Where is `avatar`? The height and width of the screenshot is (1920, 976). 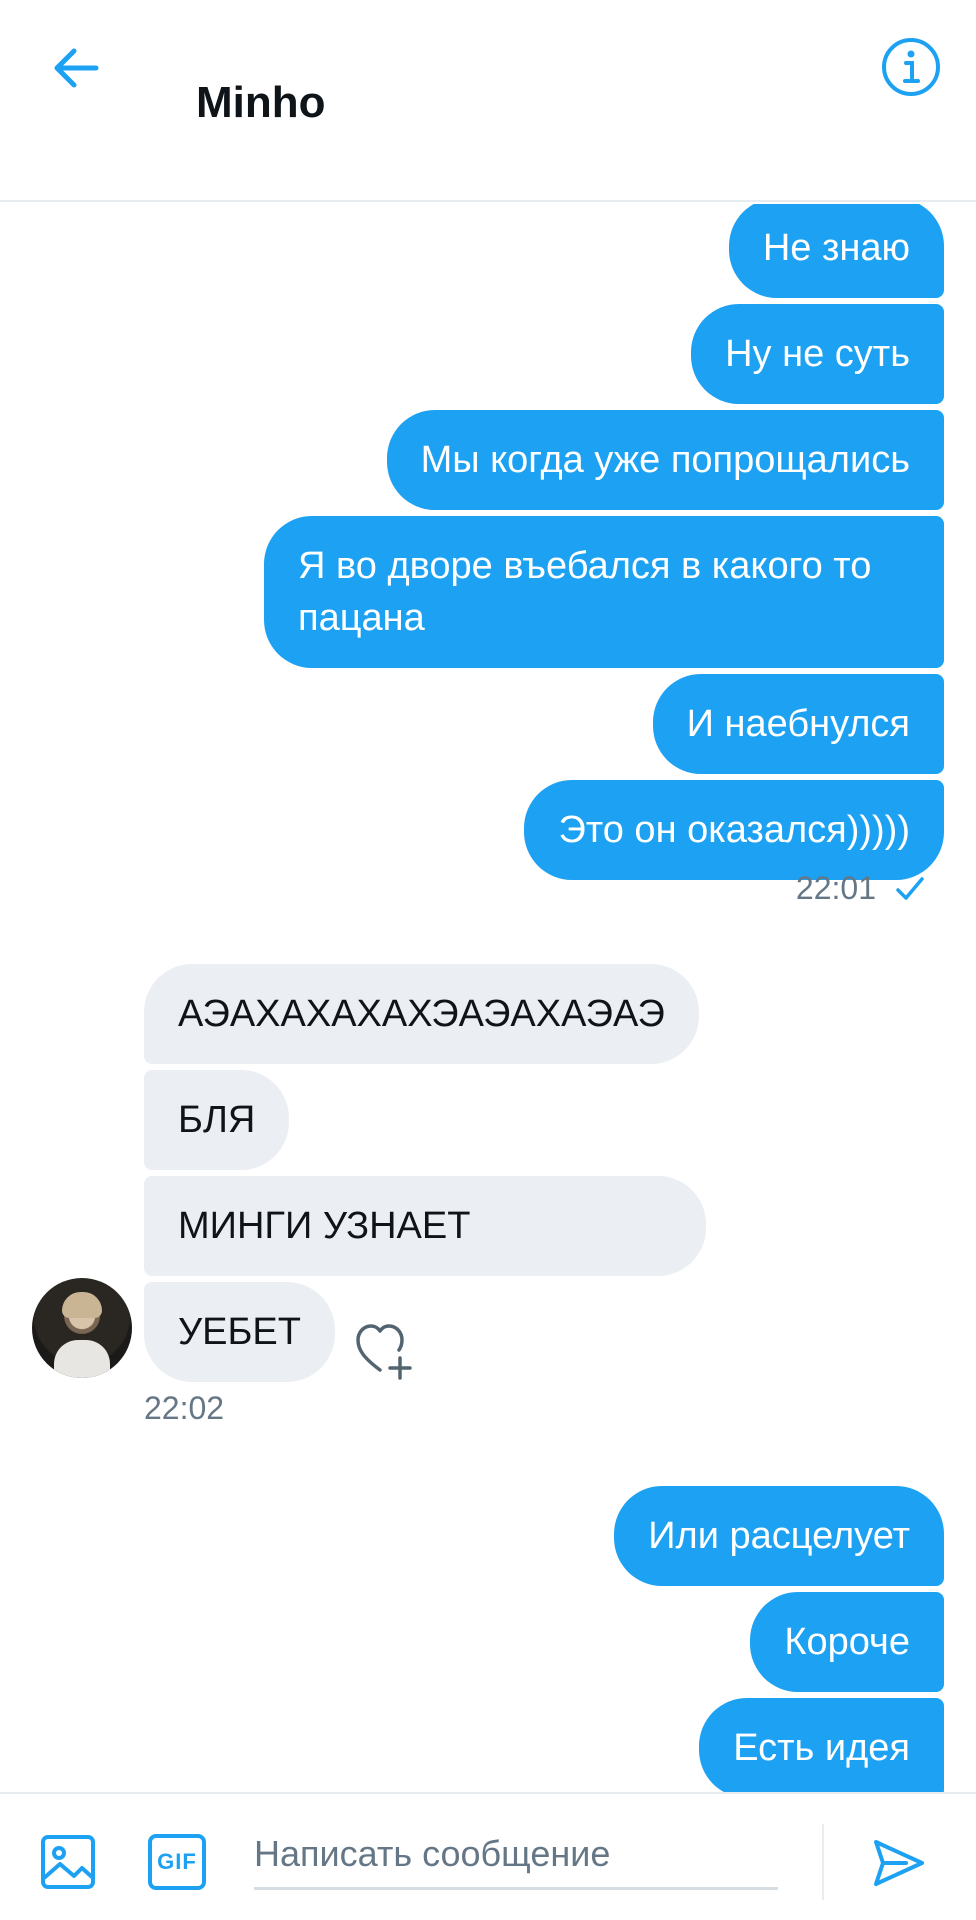 avatar is located at coordinates (82, 1328).